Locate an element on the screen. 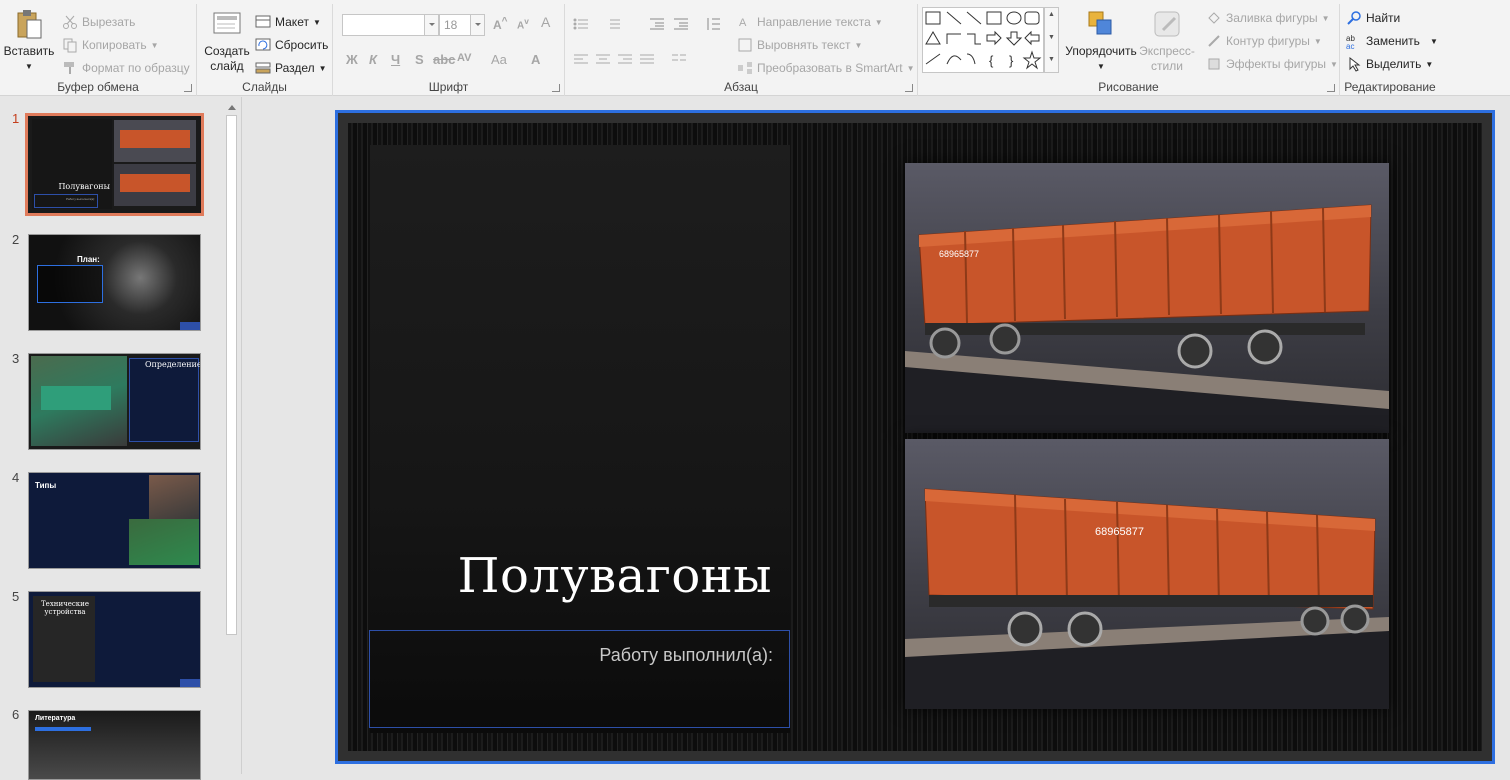 This screenshot has height=780, width=1510. shrink-font-button: Av is located at coordinates (523, 23).